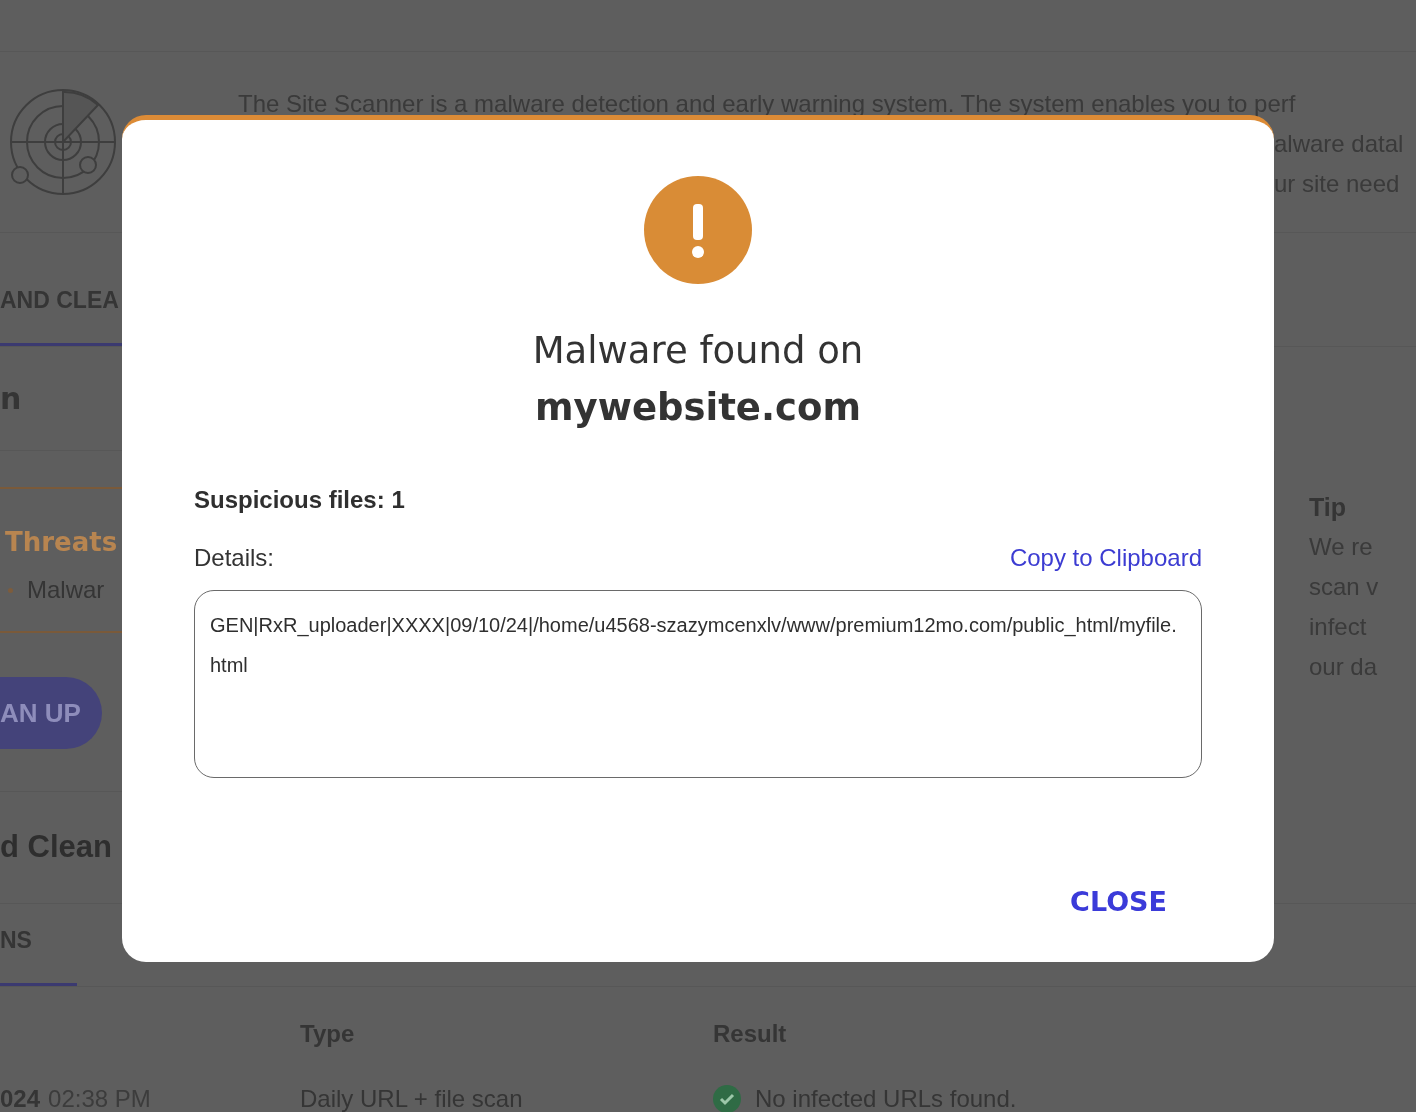 The image size is (1416, 1112). What do you see at coordinates (10, 590) in the screenshot?
I see `bullet-icon` at bounding box center [10, 590].